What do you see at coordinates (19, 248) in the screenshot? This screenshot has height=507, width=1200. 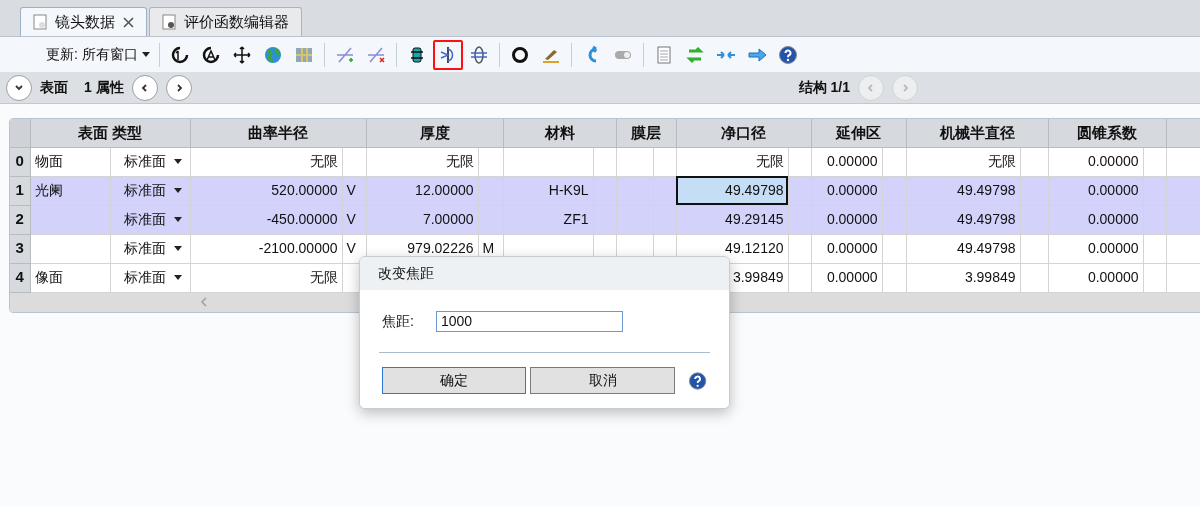 I see `row-number: 3` at bounding box center [19, 248].